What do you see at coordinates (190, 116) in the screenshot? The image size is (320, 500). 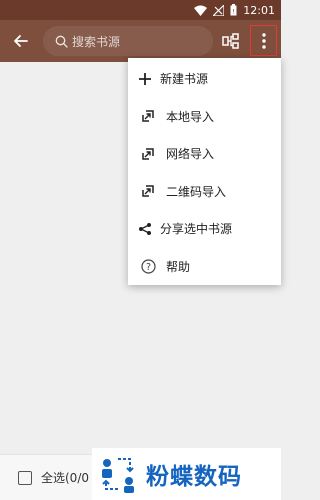 I see `menu-item-label: 本地导入` at bounding box center [190, 116].